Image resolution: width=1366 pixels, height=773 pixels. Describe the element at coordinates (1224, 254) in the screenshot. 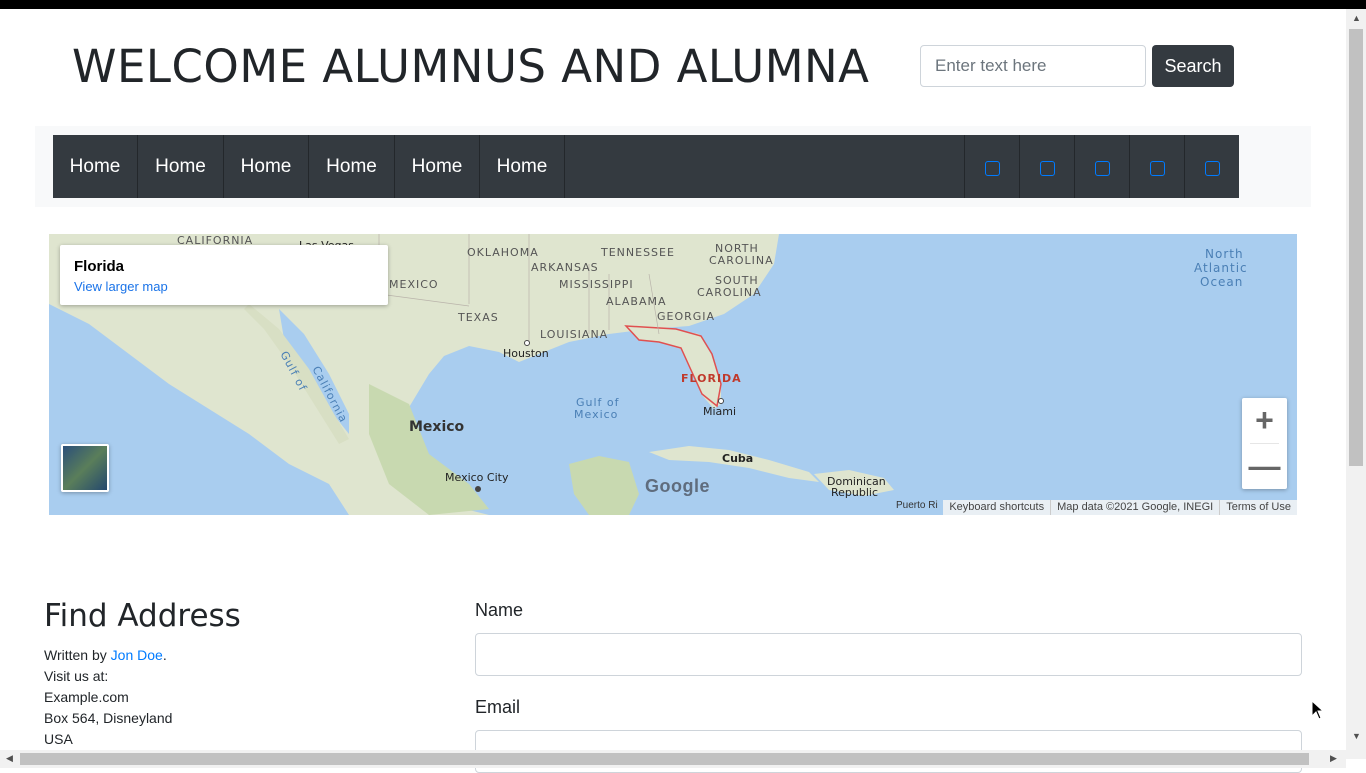

I see `map-label: North` at that location.